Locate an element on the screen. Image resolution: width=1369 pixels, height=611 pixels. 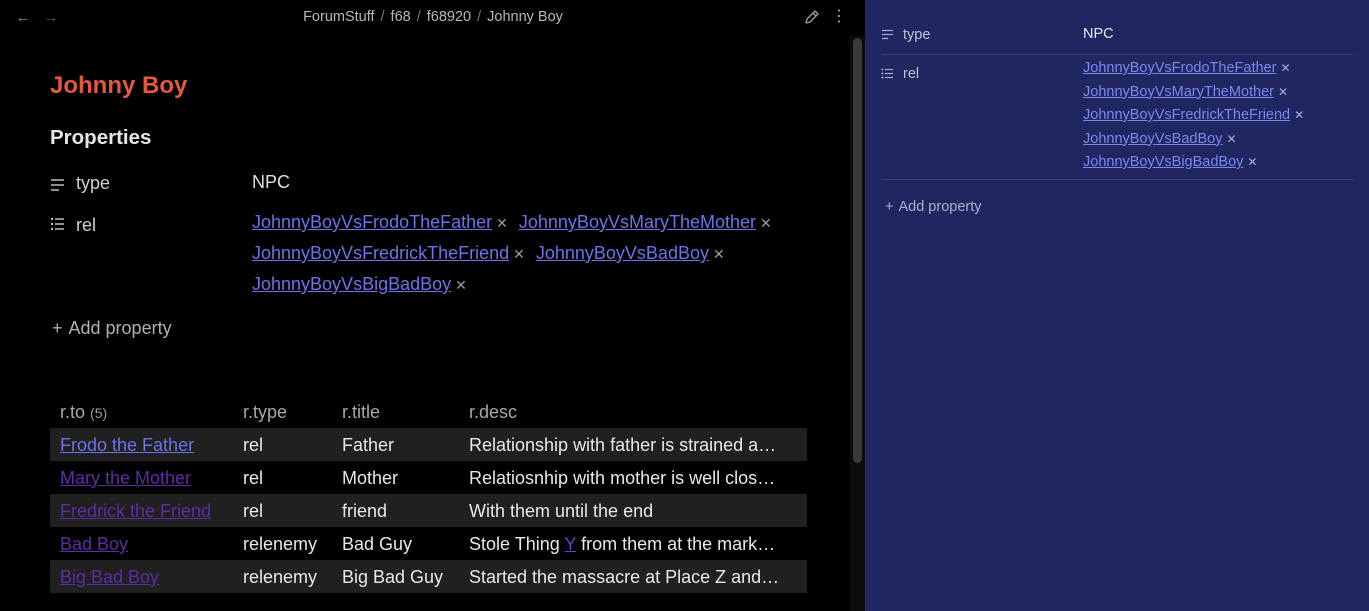
table-header: r.to (5) r.type r.title r.desc is located at coordinates (428, 412).